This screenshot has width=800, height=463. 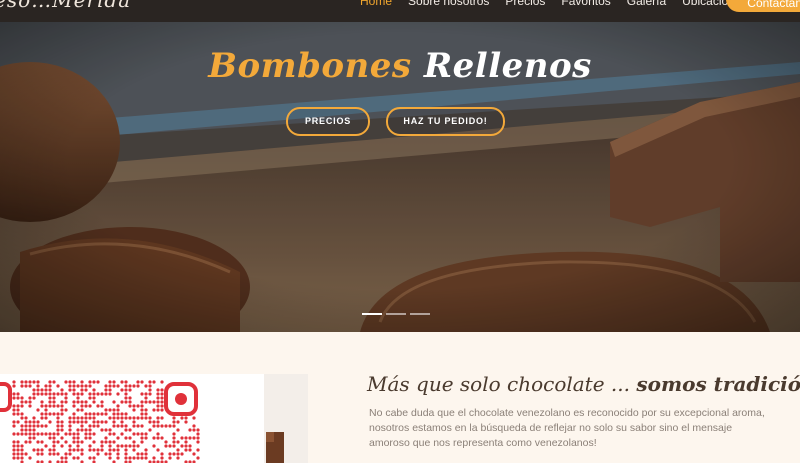 I want to click on nav-item-home: Home, so click(x=376, y=4).